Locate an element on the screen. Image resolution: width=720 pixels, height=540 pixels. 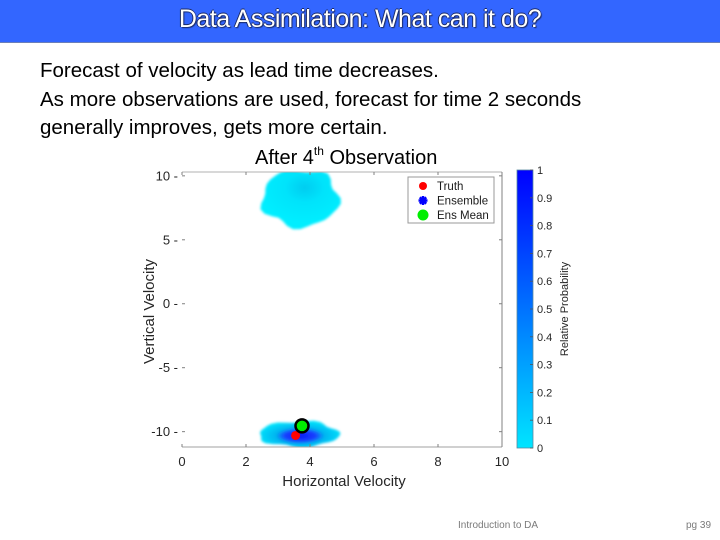
legend-label: Truth is located at coordinates (450, 187).